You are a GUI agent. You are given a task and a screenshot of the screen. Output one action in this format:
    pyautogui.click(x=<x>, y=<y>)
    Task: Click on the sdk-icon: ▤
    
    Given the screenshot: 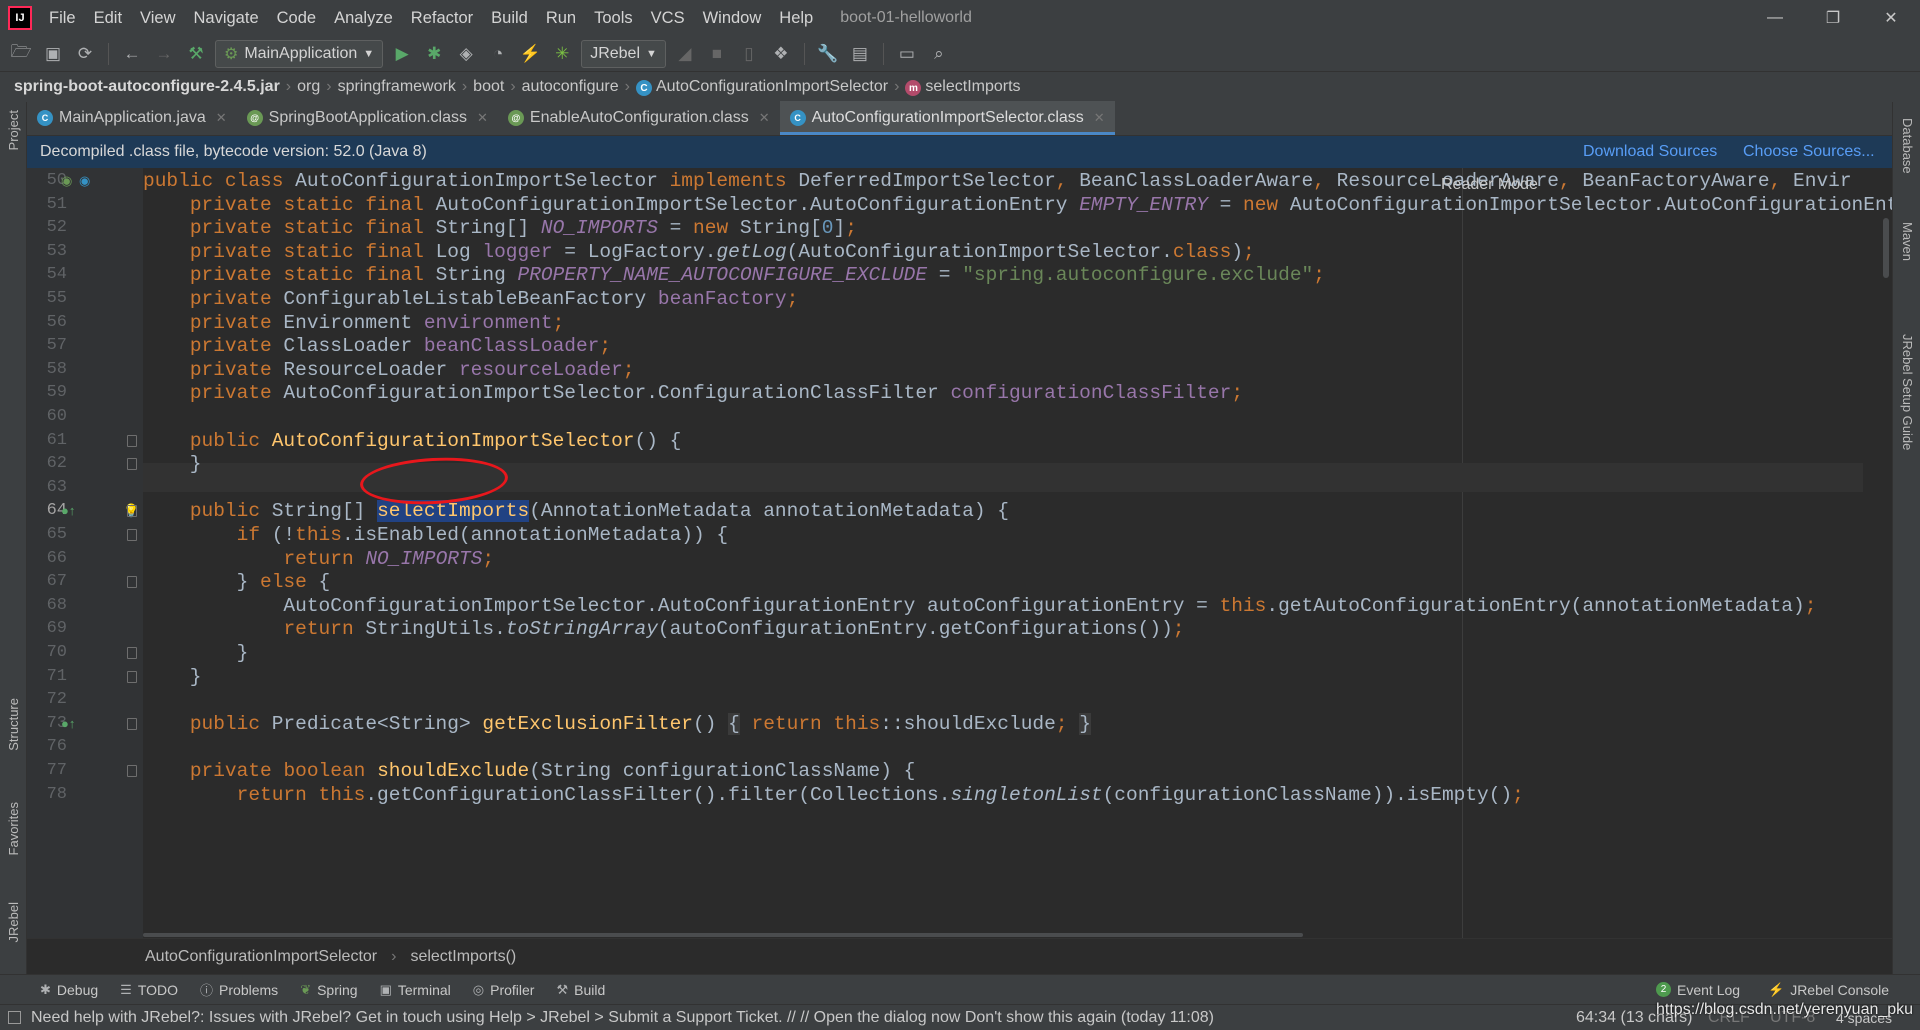 What is the action you would take?
    pyautogui.click(x=860, y=54)
    